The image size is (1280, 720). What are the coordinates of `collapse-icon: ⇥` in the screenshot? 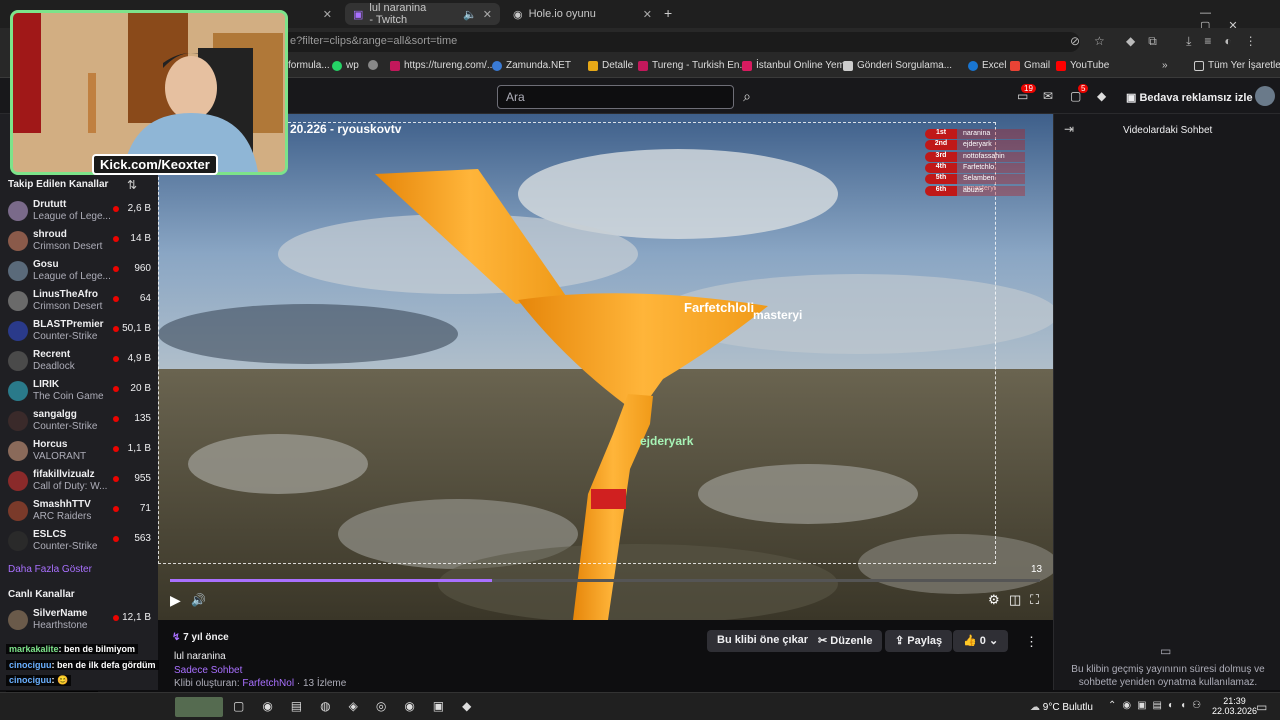 It's located at (1069, 129).